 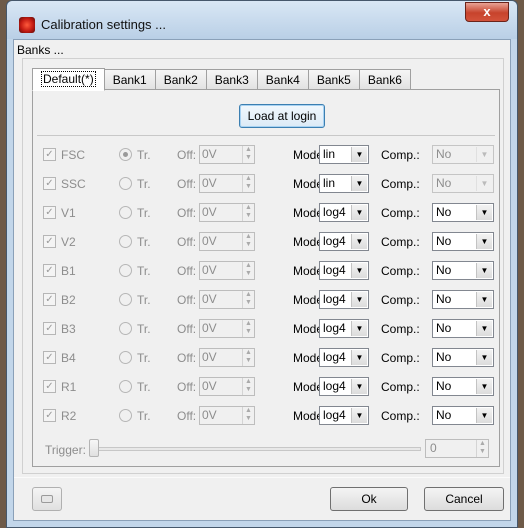 What do you see at coordinates (282, 116) in the screenshot?
I see `load-at-login-button: Load at login` at bounding box center [282, 116].